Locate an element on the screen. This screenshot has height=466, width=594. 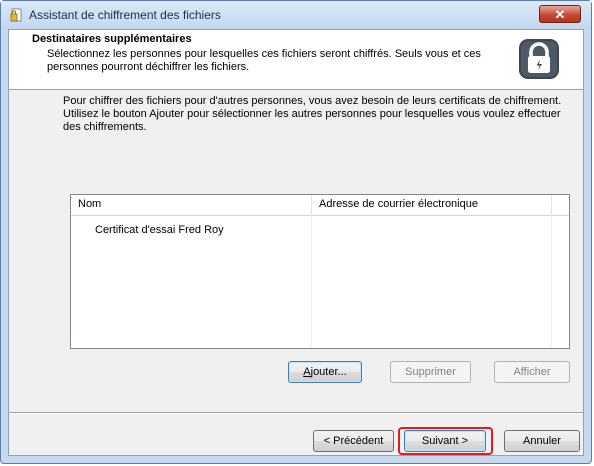
page-title: Destinataires supplémentaires is located at coordinates (112, 39).